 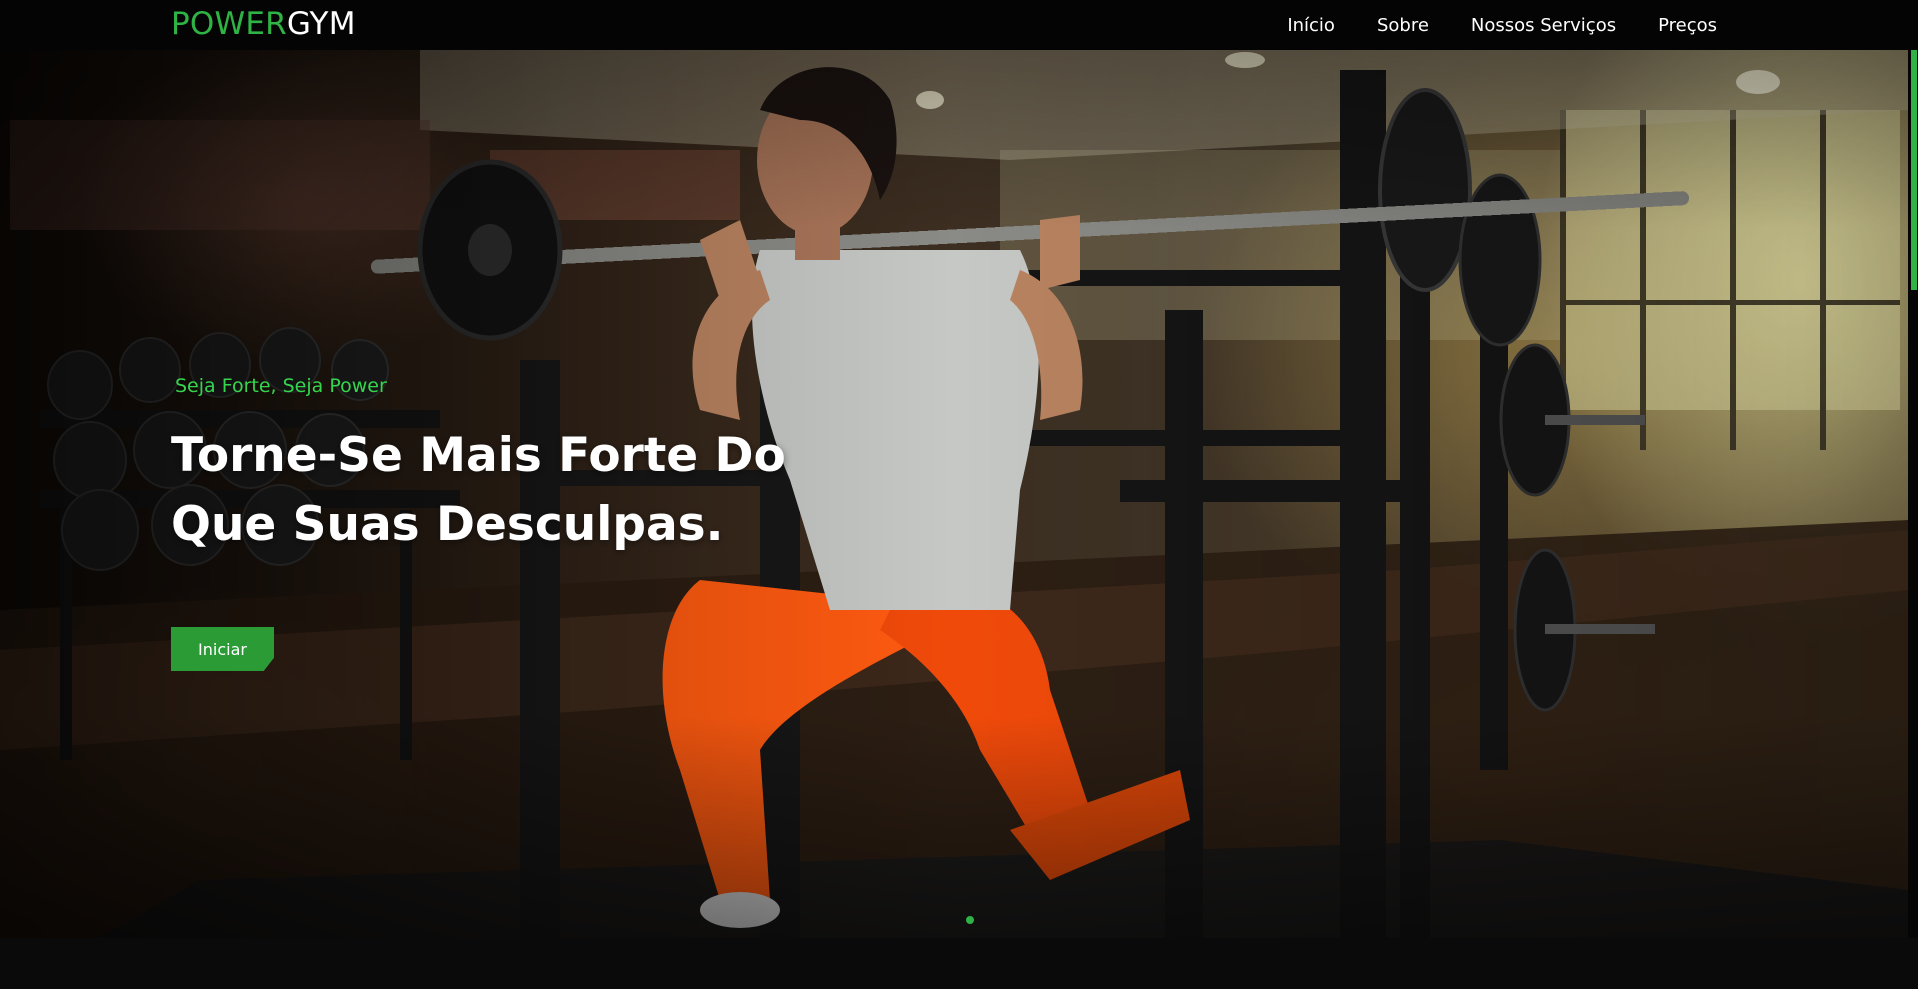 What do you see at coordinates (229, 24) in the screenshot?
I see `logo-text-power: POWER` at bounding box center [229, 24].